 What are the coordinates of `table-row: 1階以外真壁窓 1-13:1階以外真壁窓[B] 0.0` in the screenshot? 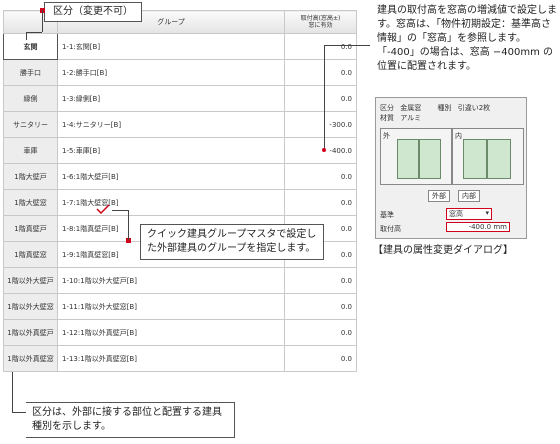 It's located at (180, 358).